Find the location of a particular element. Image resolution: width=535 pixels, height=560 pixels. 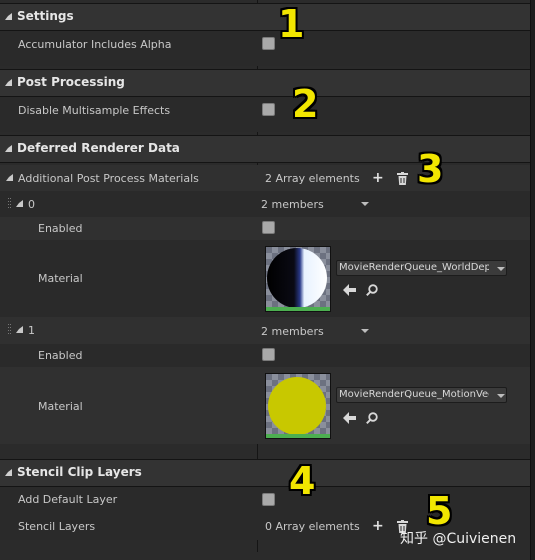

row-accumulator: Accumulator Includes Alpha is located at coordinates (265, 48).